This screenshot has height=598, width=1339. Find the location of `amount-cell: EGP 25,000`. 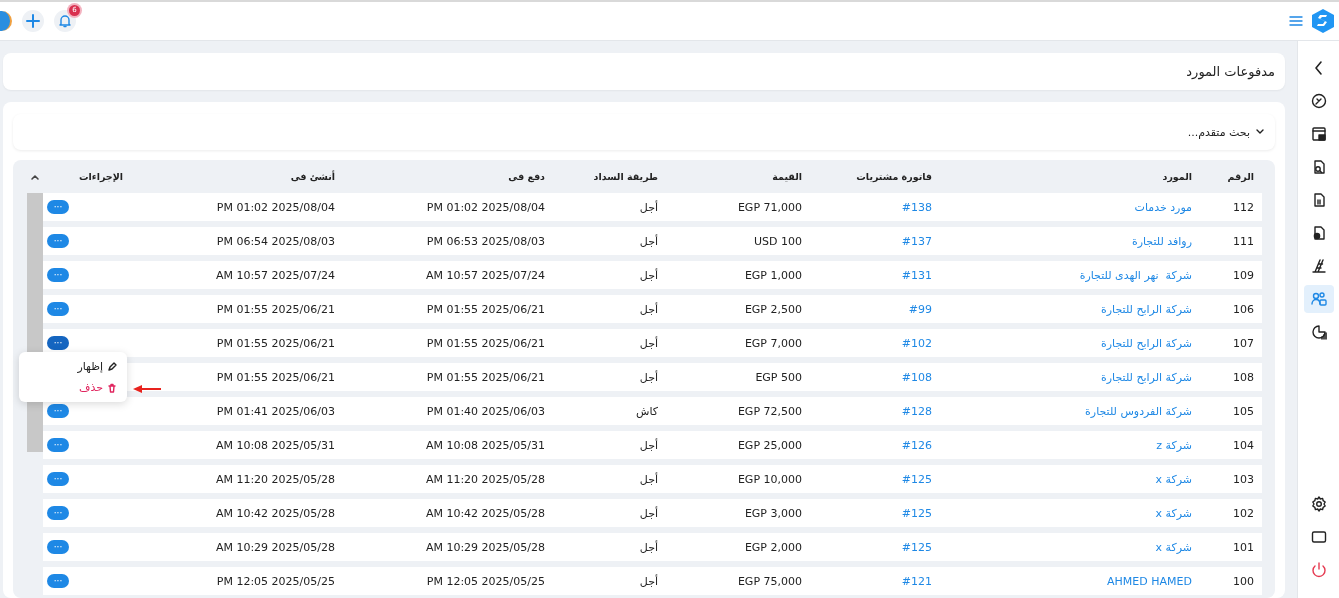

amount-cell: EGP 25,000 is located at coordinates (769, 445).